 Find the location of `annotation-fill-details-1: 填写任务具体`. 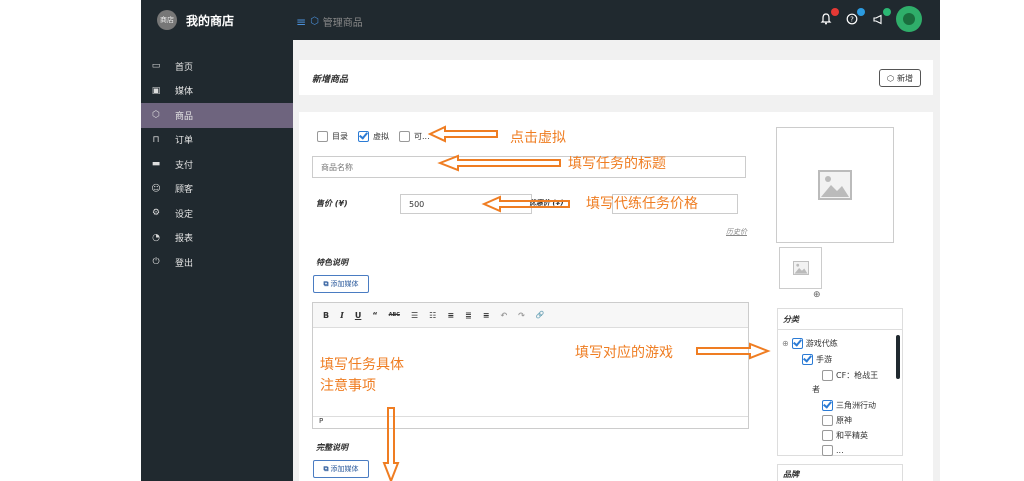

annotation-fill-details-1: 填写任务具体 is located at coordinates (362, 365).